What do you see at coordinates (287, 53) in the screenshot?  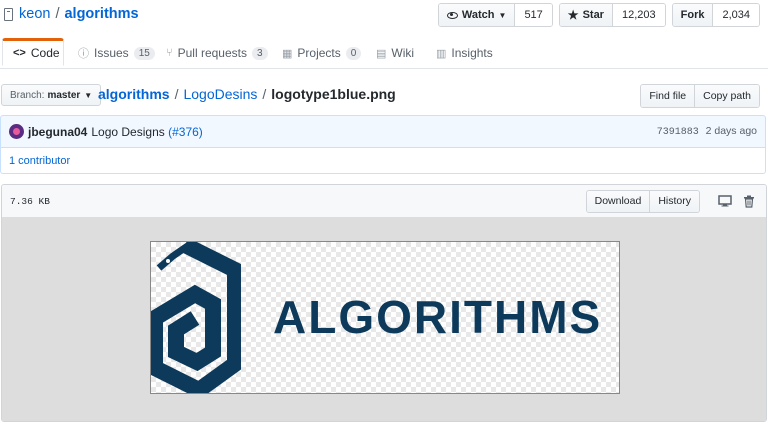 I see `project-icon: ▦` at bounding box center [287, 53].